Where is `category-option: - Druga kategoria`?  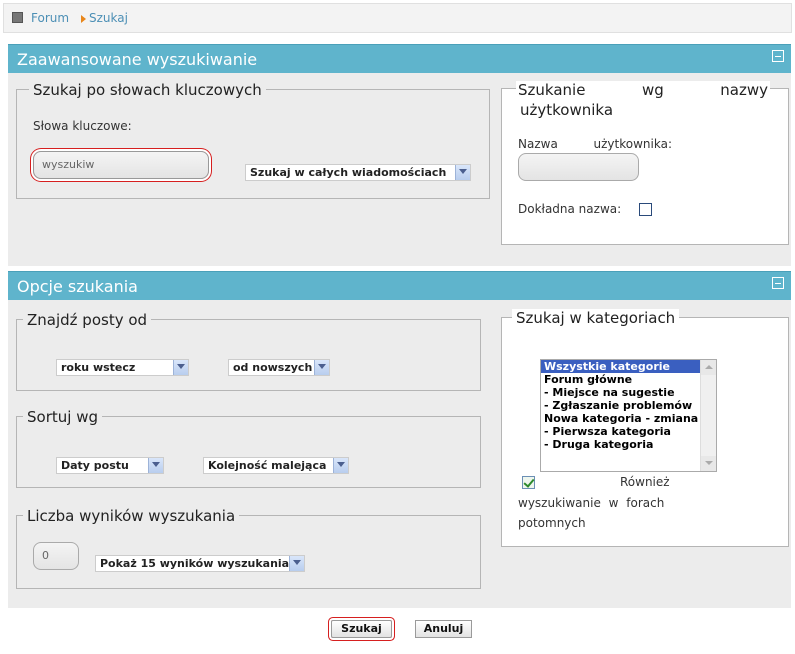 category-option: - Druga kategoria is located at coordinates (628, 444).